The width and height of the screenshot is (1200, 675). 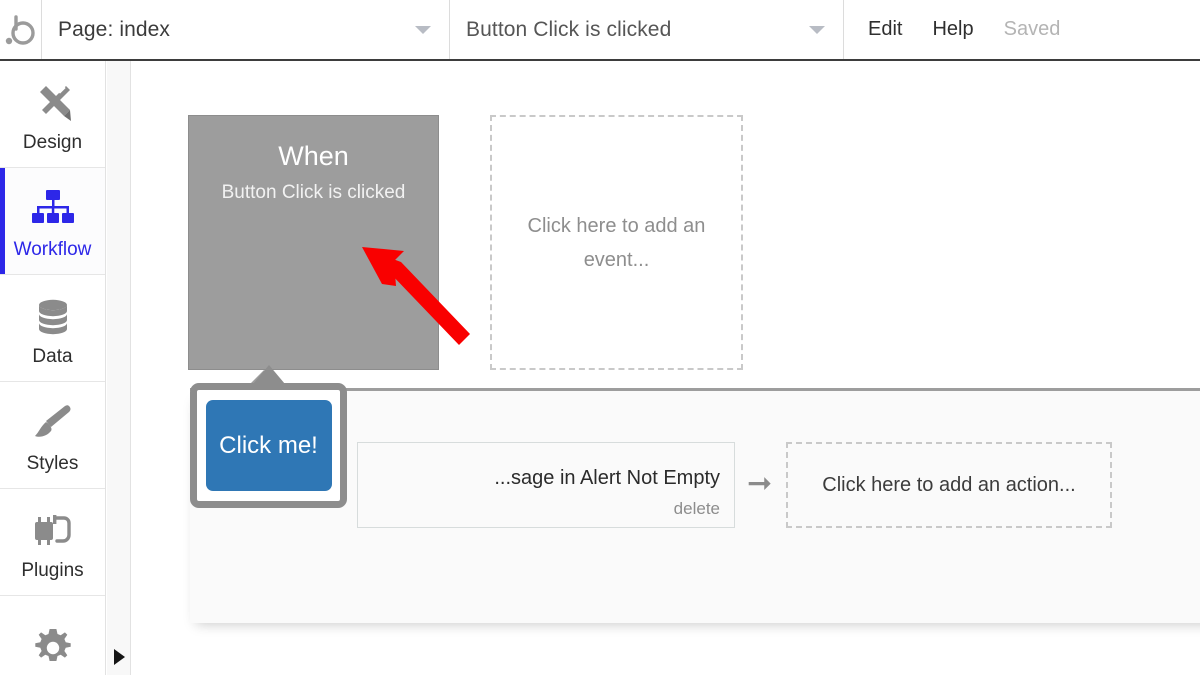 What do you see at coordinates (697, 509) in the screenshot?
I see `workflow-action-delete-link: delete` at bounding box center [697, 509].